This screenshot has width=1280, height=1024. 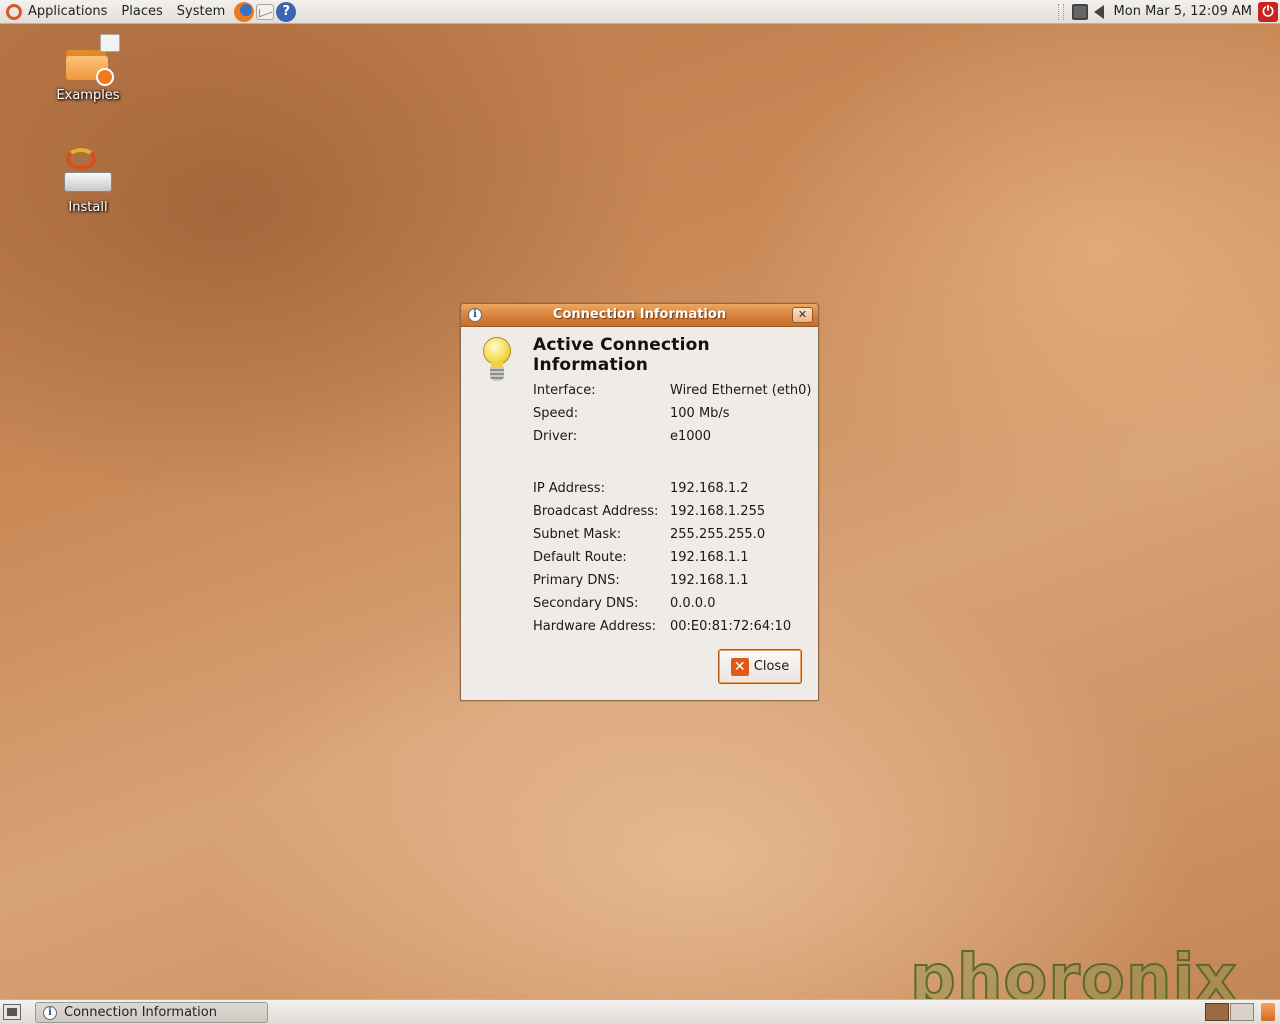 I want to click on info-label: Driver:, so click(x=555, y=436).